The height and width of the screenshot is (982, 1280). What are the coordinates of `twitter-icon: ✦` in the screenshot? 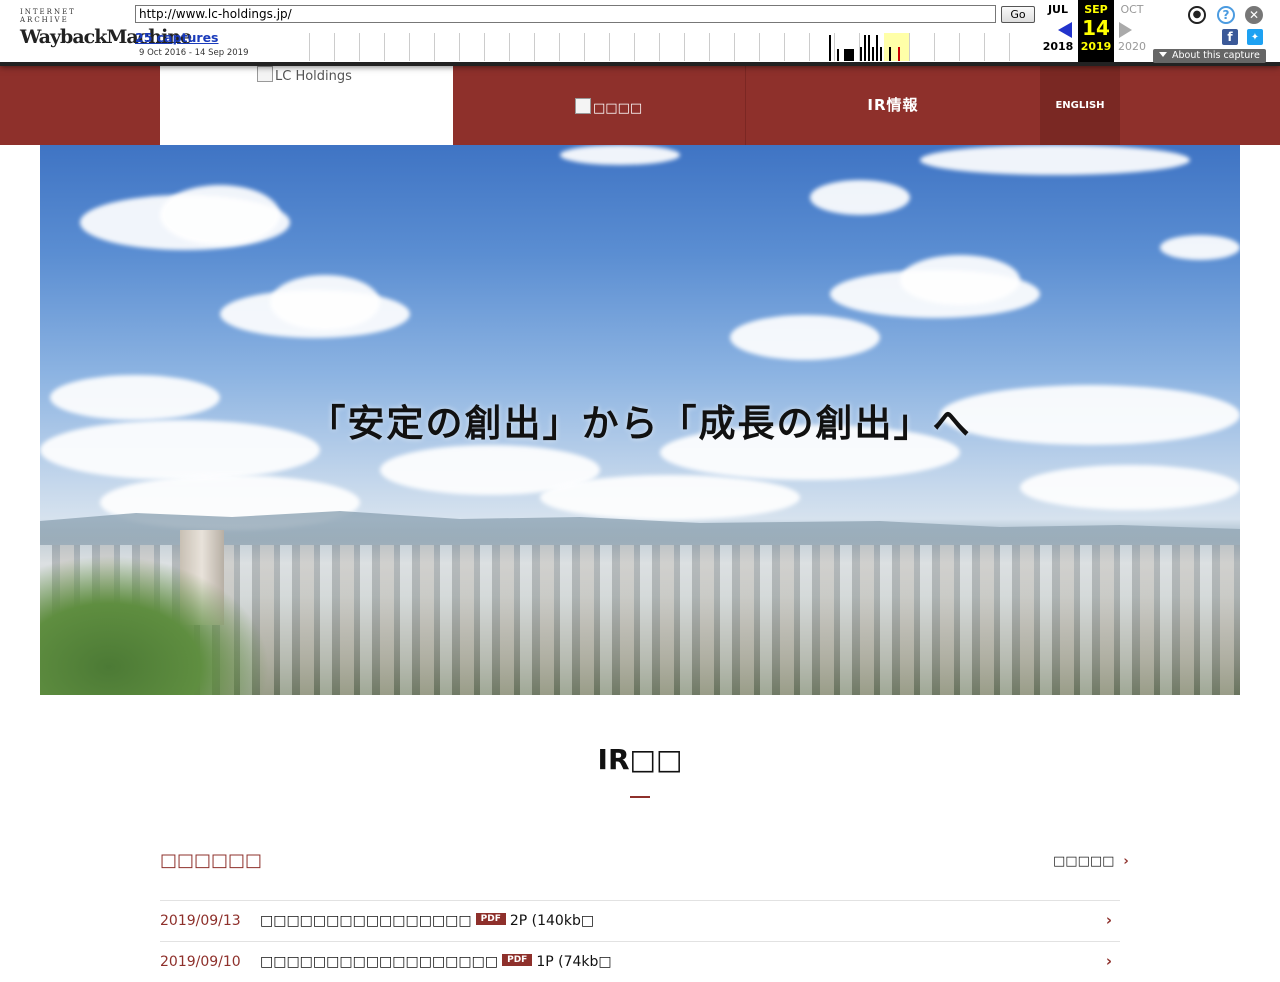 It's located at (1255, 37).